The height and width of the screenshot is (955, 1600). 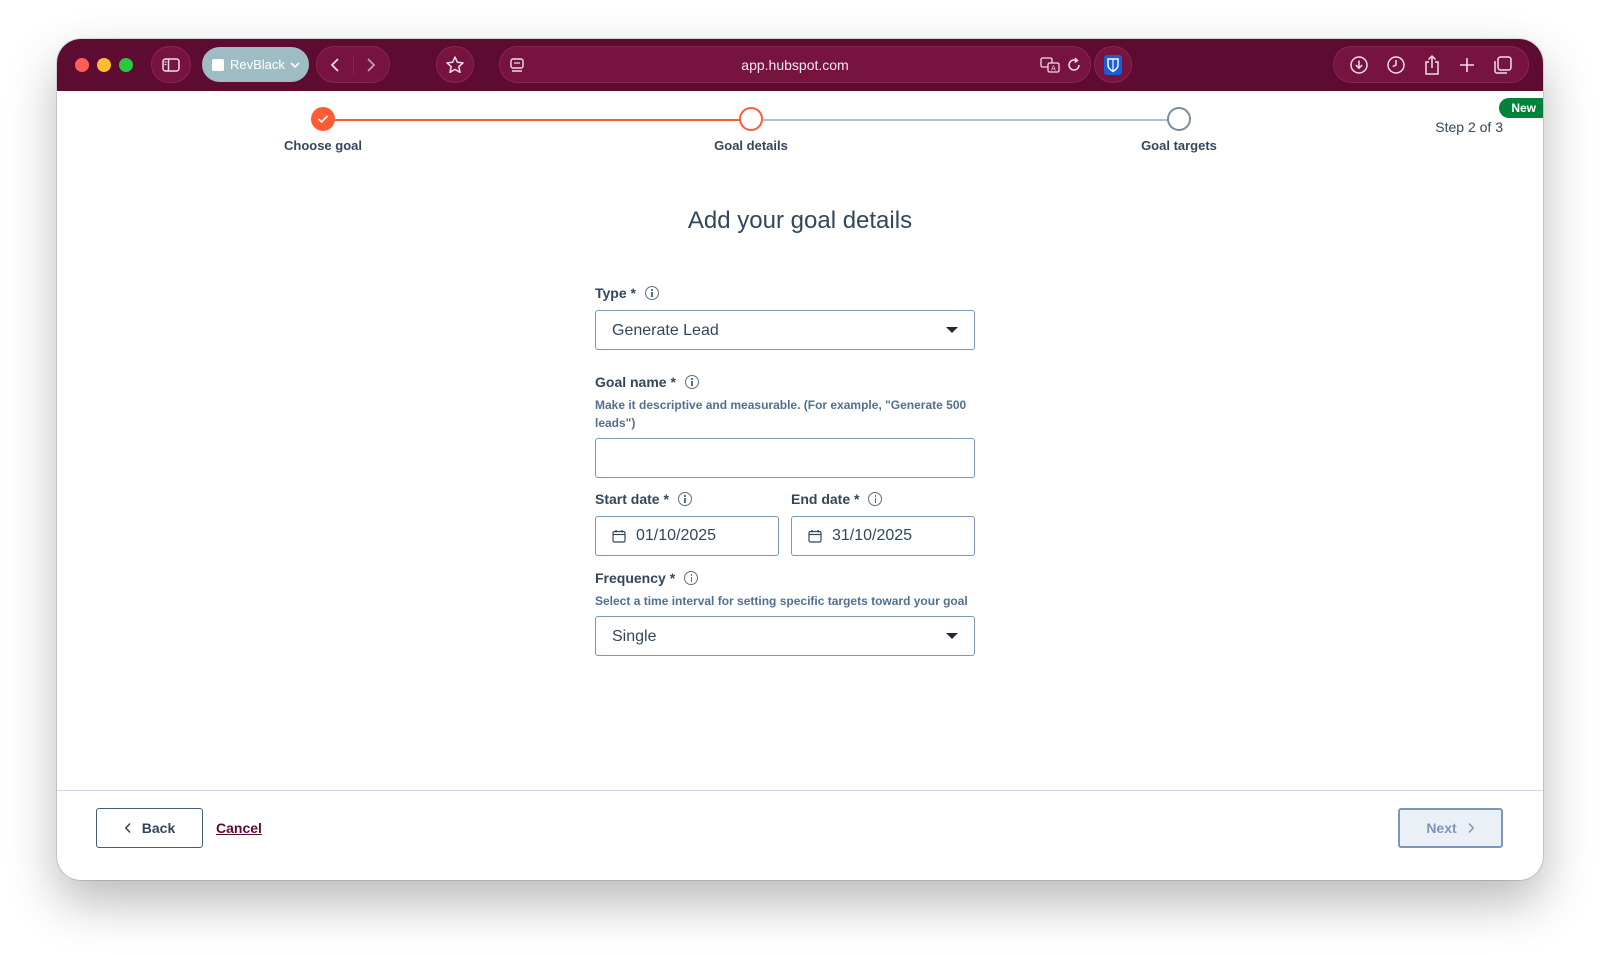 I want to click on profile-selector: RevBlack, so click(x=255, y=64).